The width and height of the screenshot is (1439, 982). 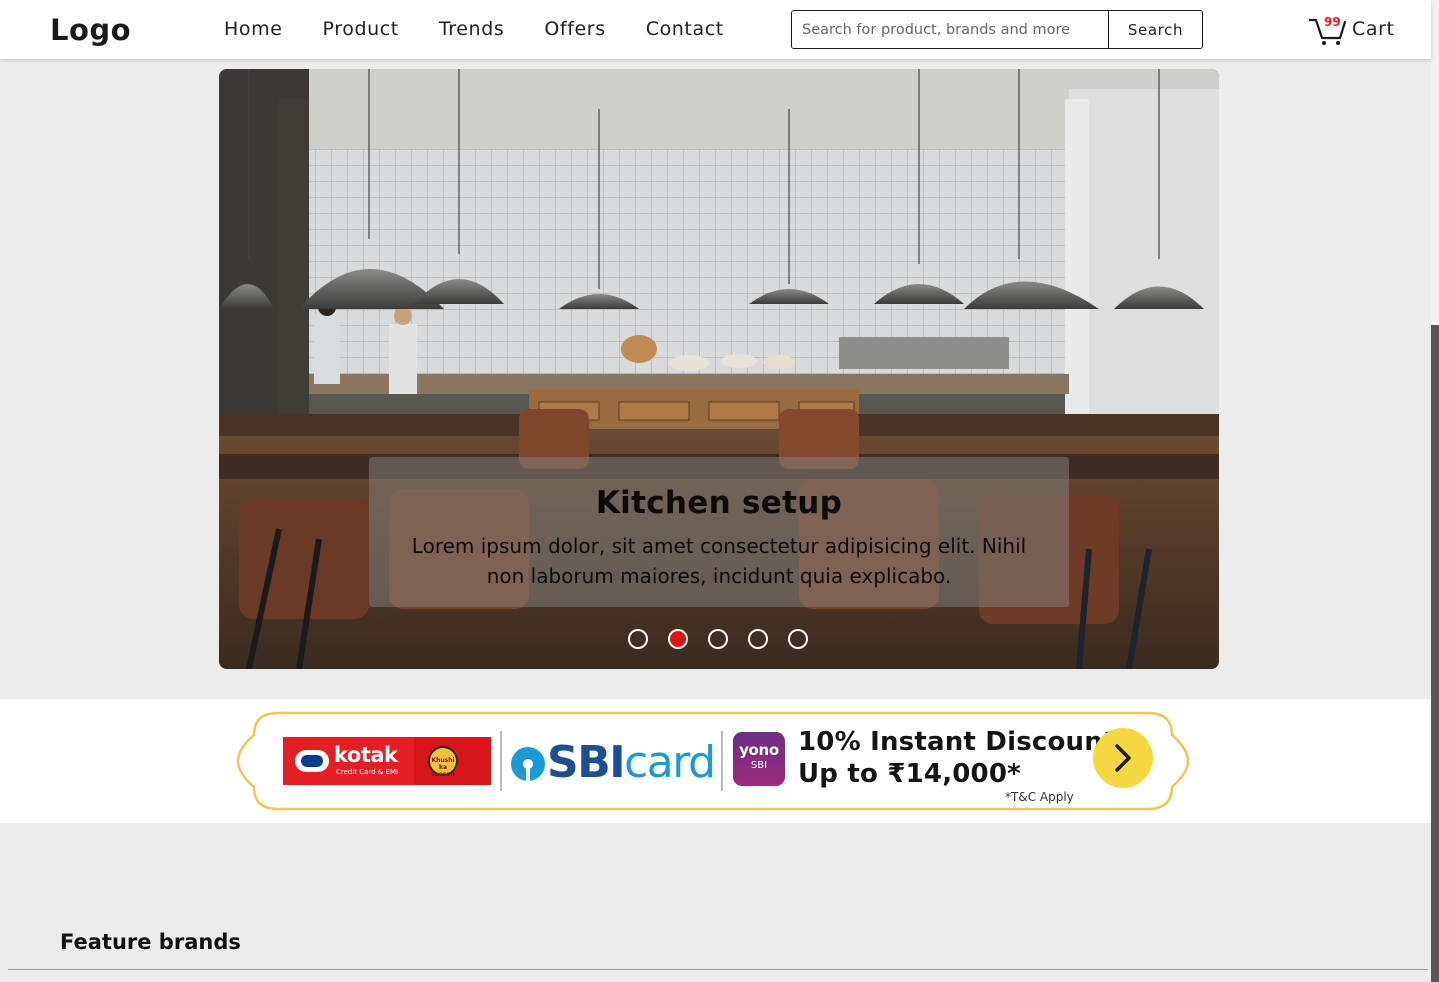 I want to click on cart-count-badge: 99, so click(x=1332, y=22).